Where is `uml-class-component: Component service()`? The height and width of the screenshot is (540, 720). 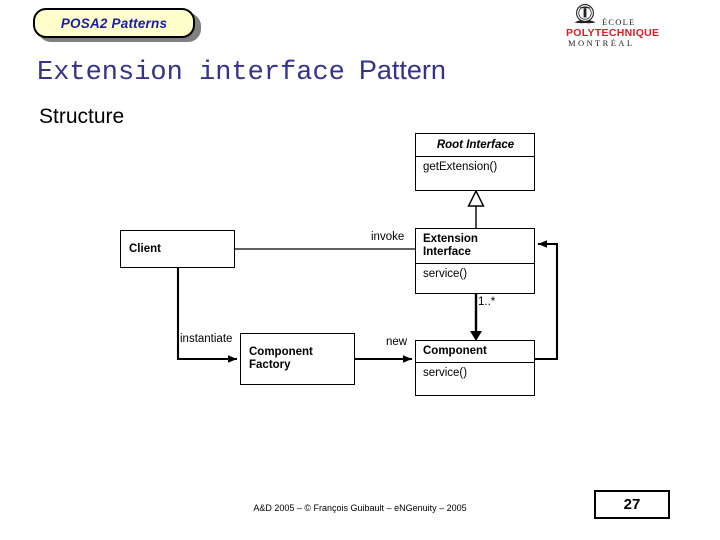
uml-class-component: Component service() is located at coordinates (475, 368).